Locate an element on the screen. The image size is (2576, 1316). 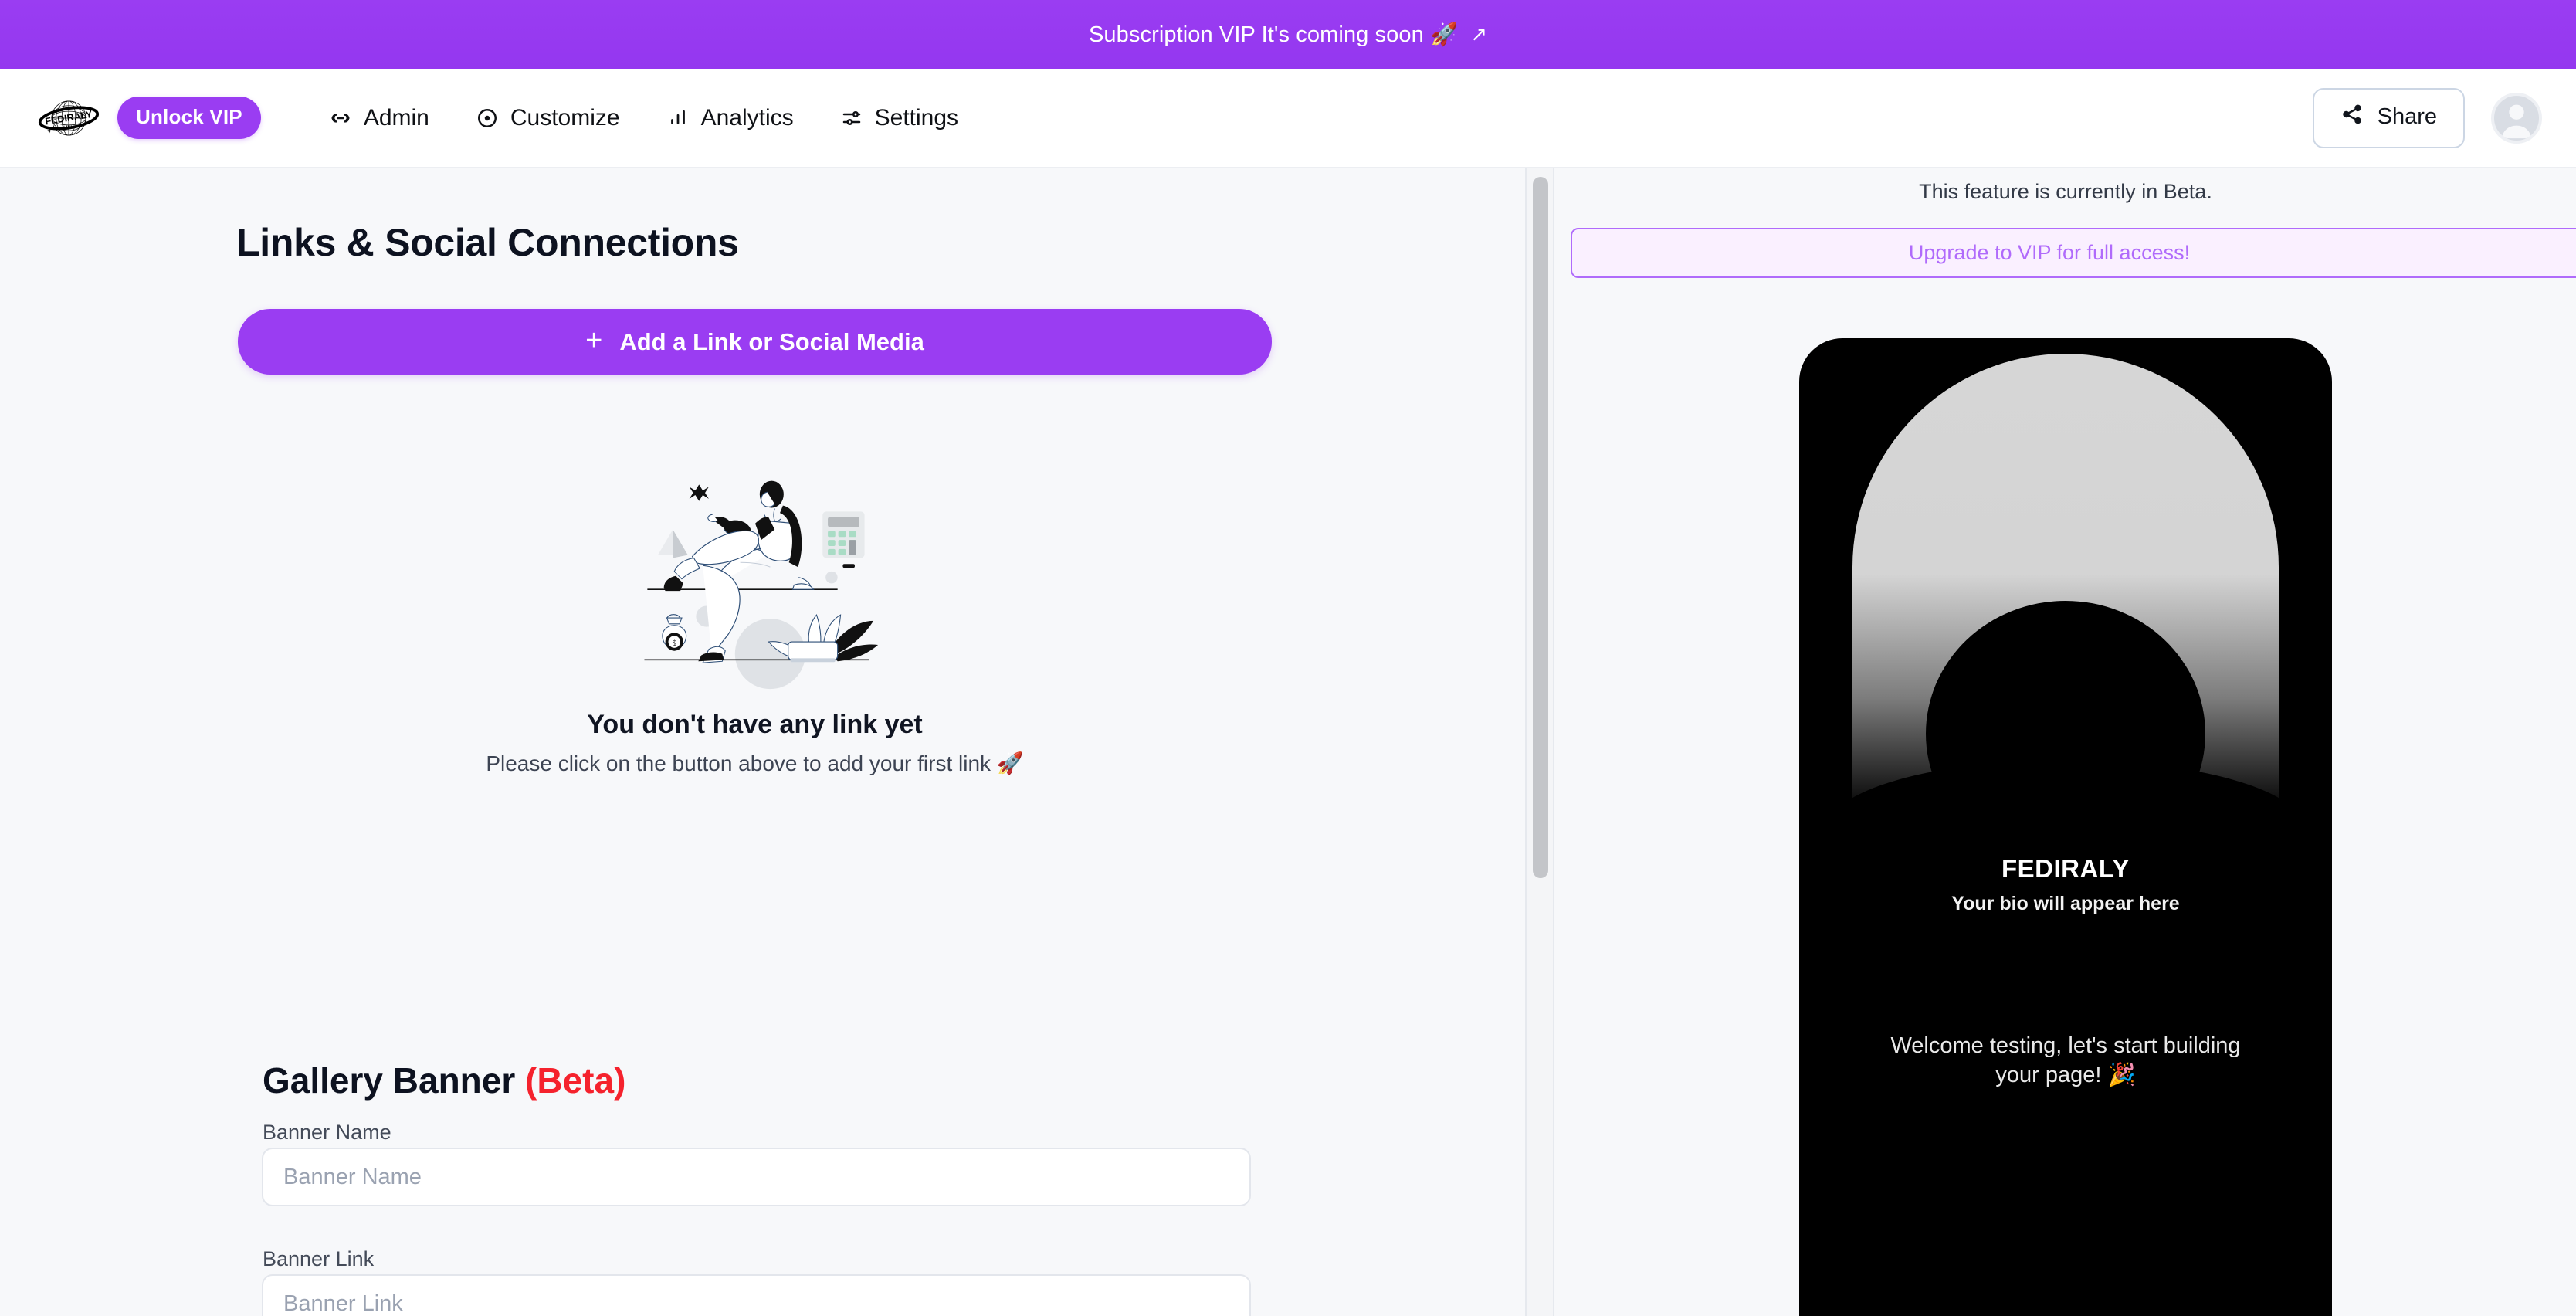
add-link-button-label: Add a Link or Social Media is located at coordinates (771, 341).